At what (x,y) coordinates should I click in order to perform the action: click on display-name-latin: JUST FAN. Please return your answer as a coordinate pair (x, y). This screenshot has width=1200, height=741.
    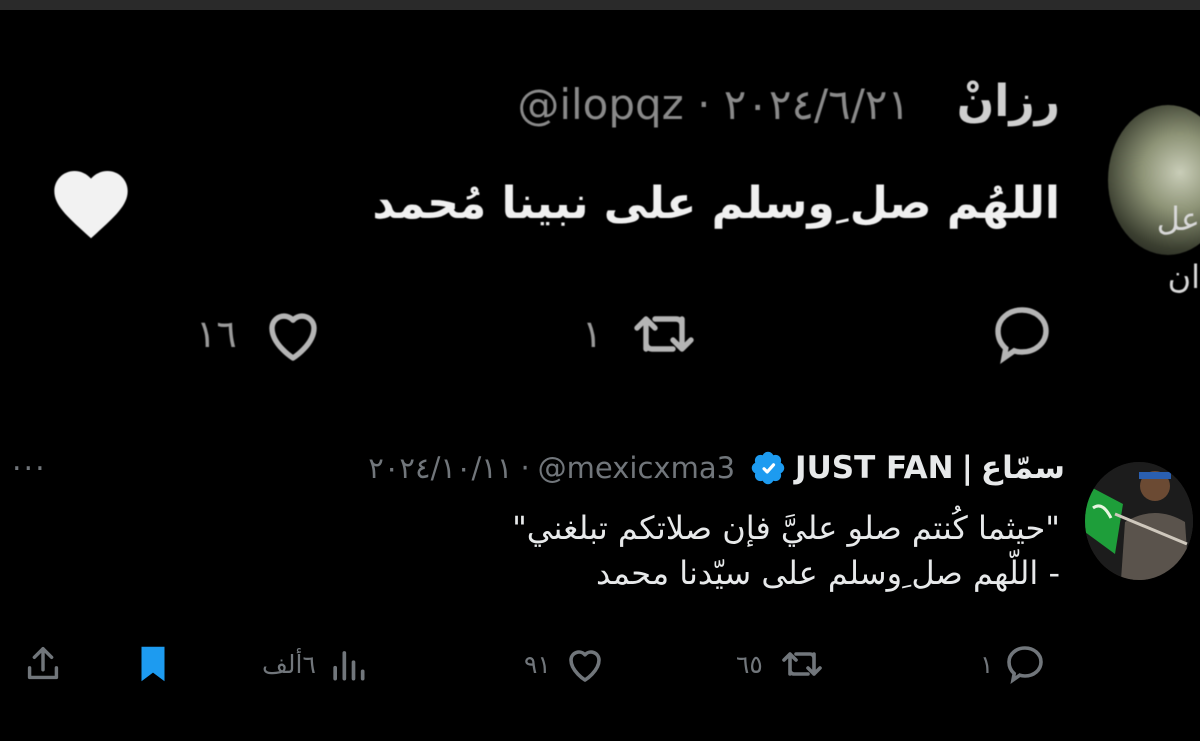
    Looking at the image, I should click on (874, 468).